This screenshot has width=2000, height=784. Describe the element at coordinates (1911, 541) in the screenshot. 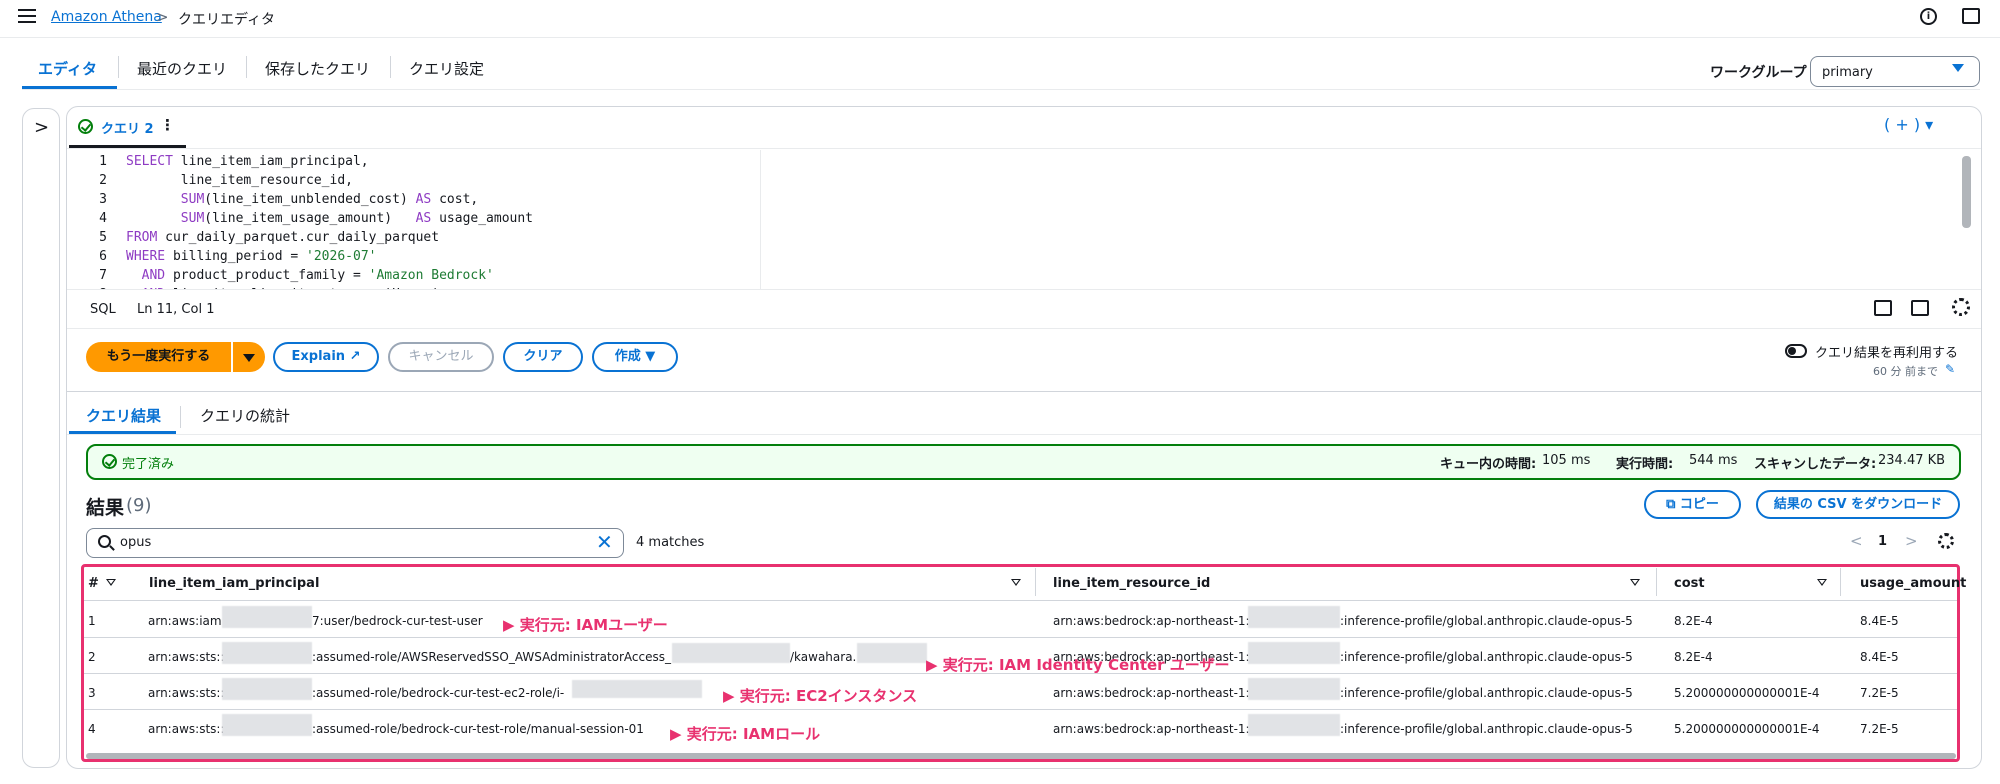

I see `next-page-icon: >` at that location.